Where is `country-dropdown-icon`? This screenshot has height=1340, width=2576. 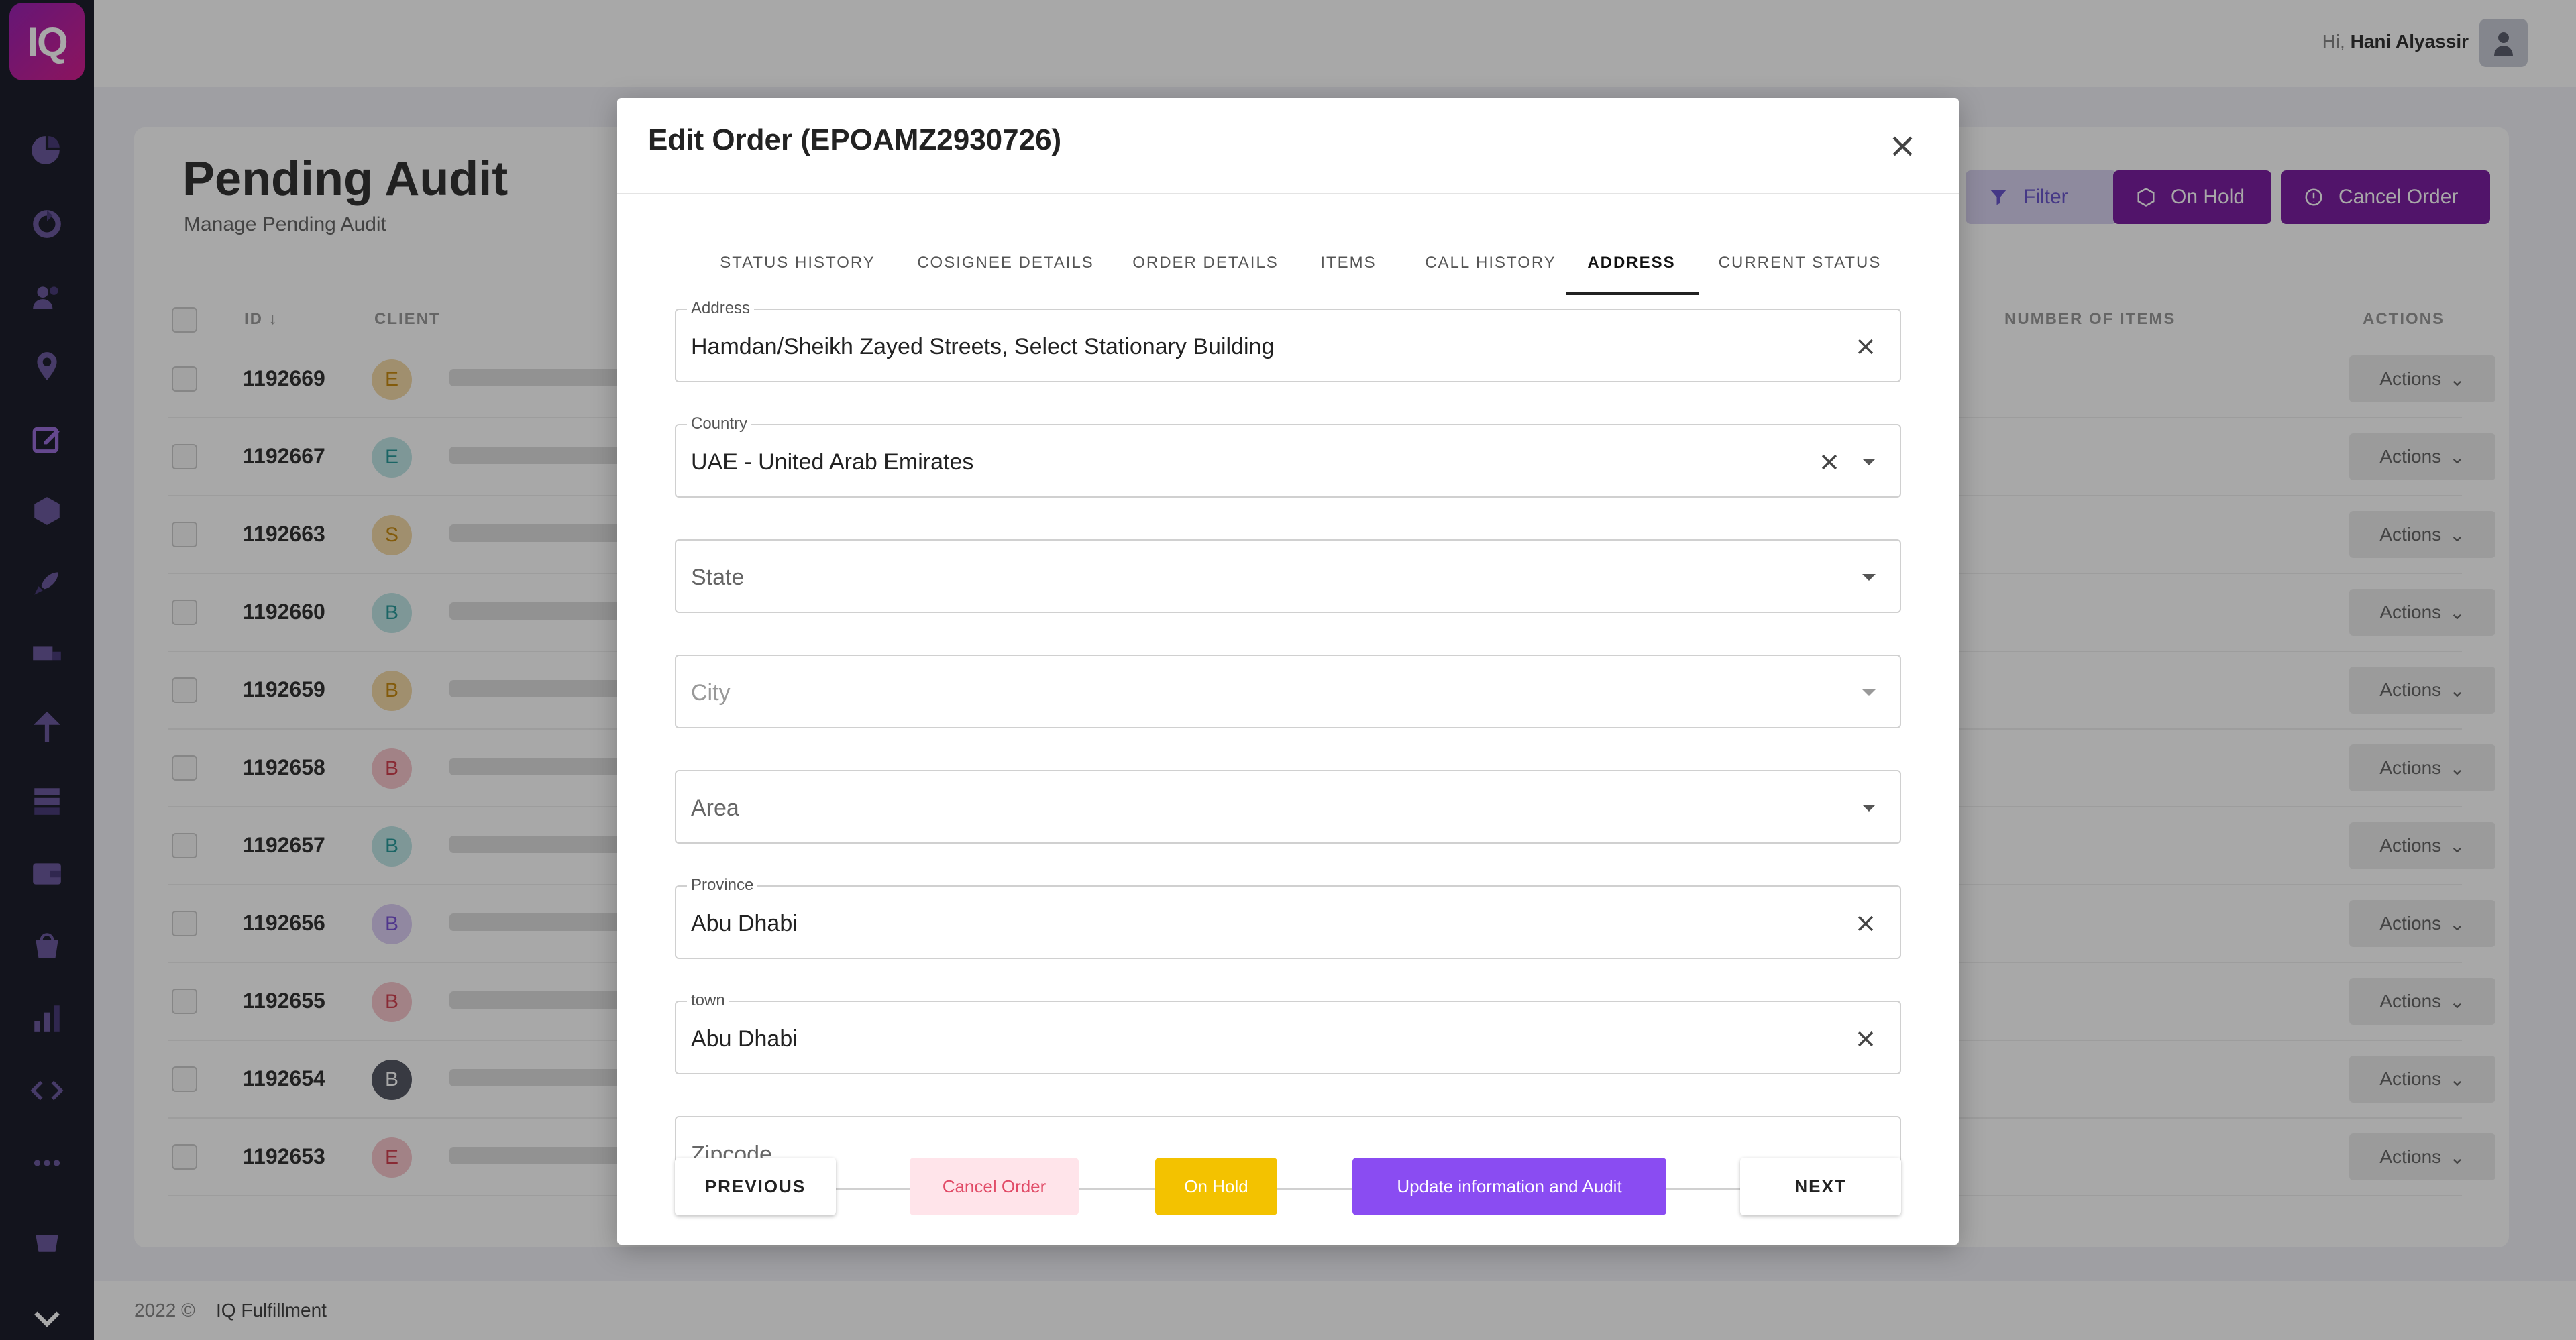 country-dropdown-icon is located at coordinates (1869, 462).